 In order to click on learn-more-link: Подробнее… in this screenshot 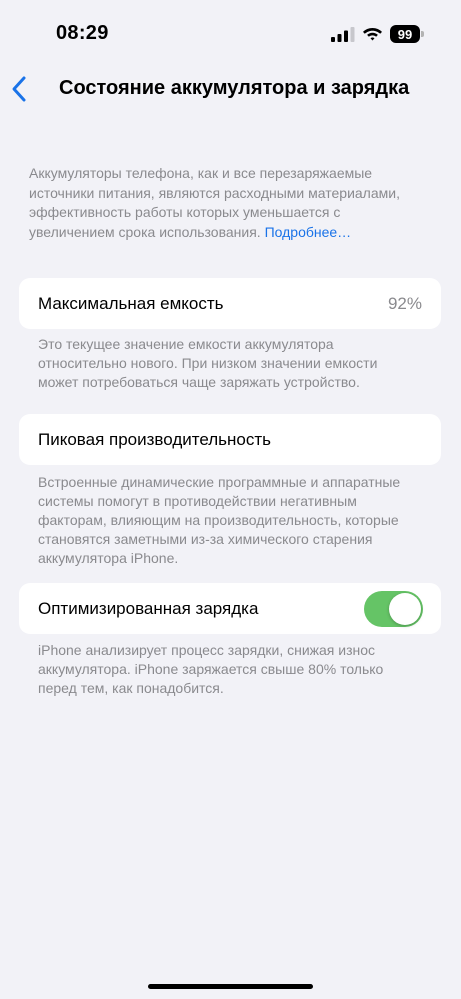, I will do `click(308, 232)`.